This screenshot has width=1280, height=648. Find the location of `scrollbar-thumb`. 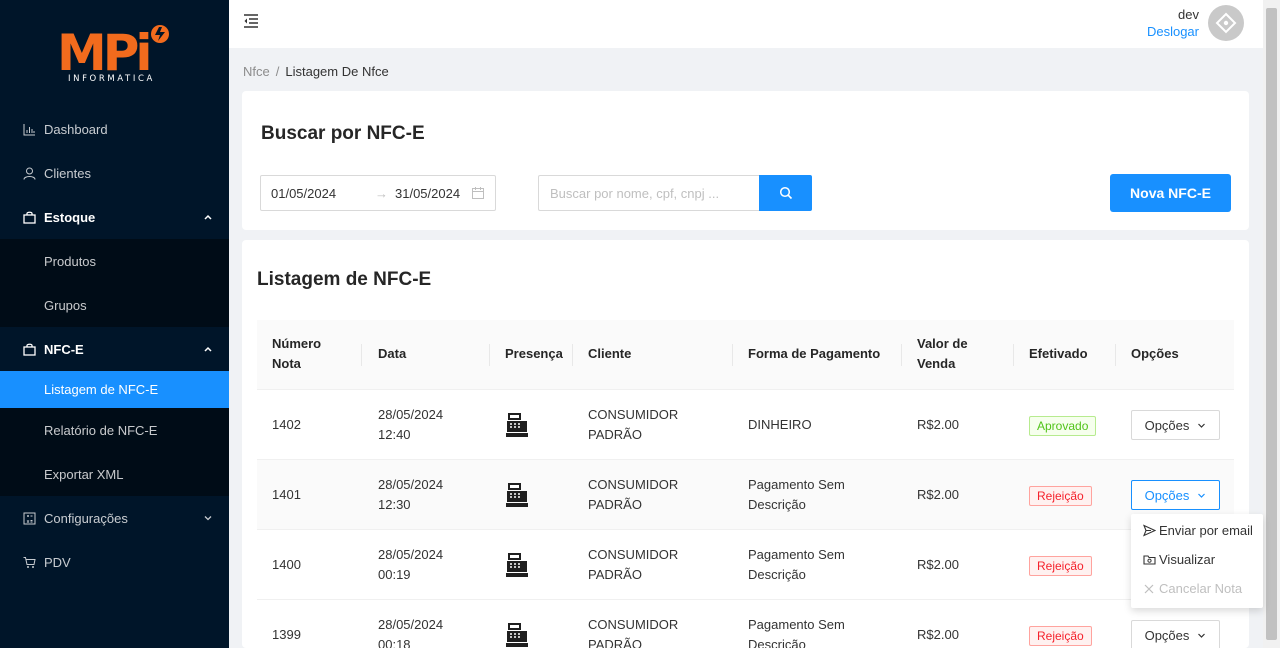

scrollbar-thumb is located at coordinates (1271, 324).